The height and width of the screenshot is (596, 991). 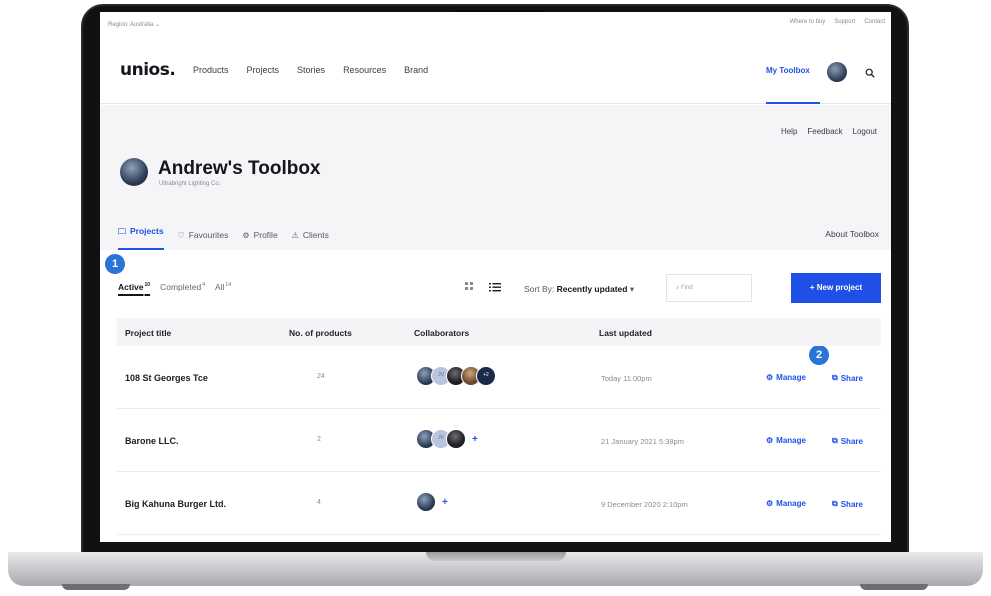 What do you see at coordinates (190, 184) in the screenshot?
I see `company-name: Ultrabright Lighting Co.` at bounding box center [190, 184].